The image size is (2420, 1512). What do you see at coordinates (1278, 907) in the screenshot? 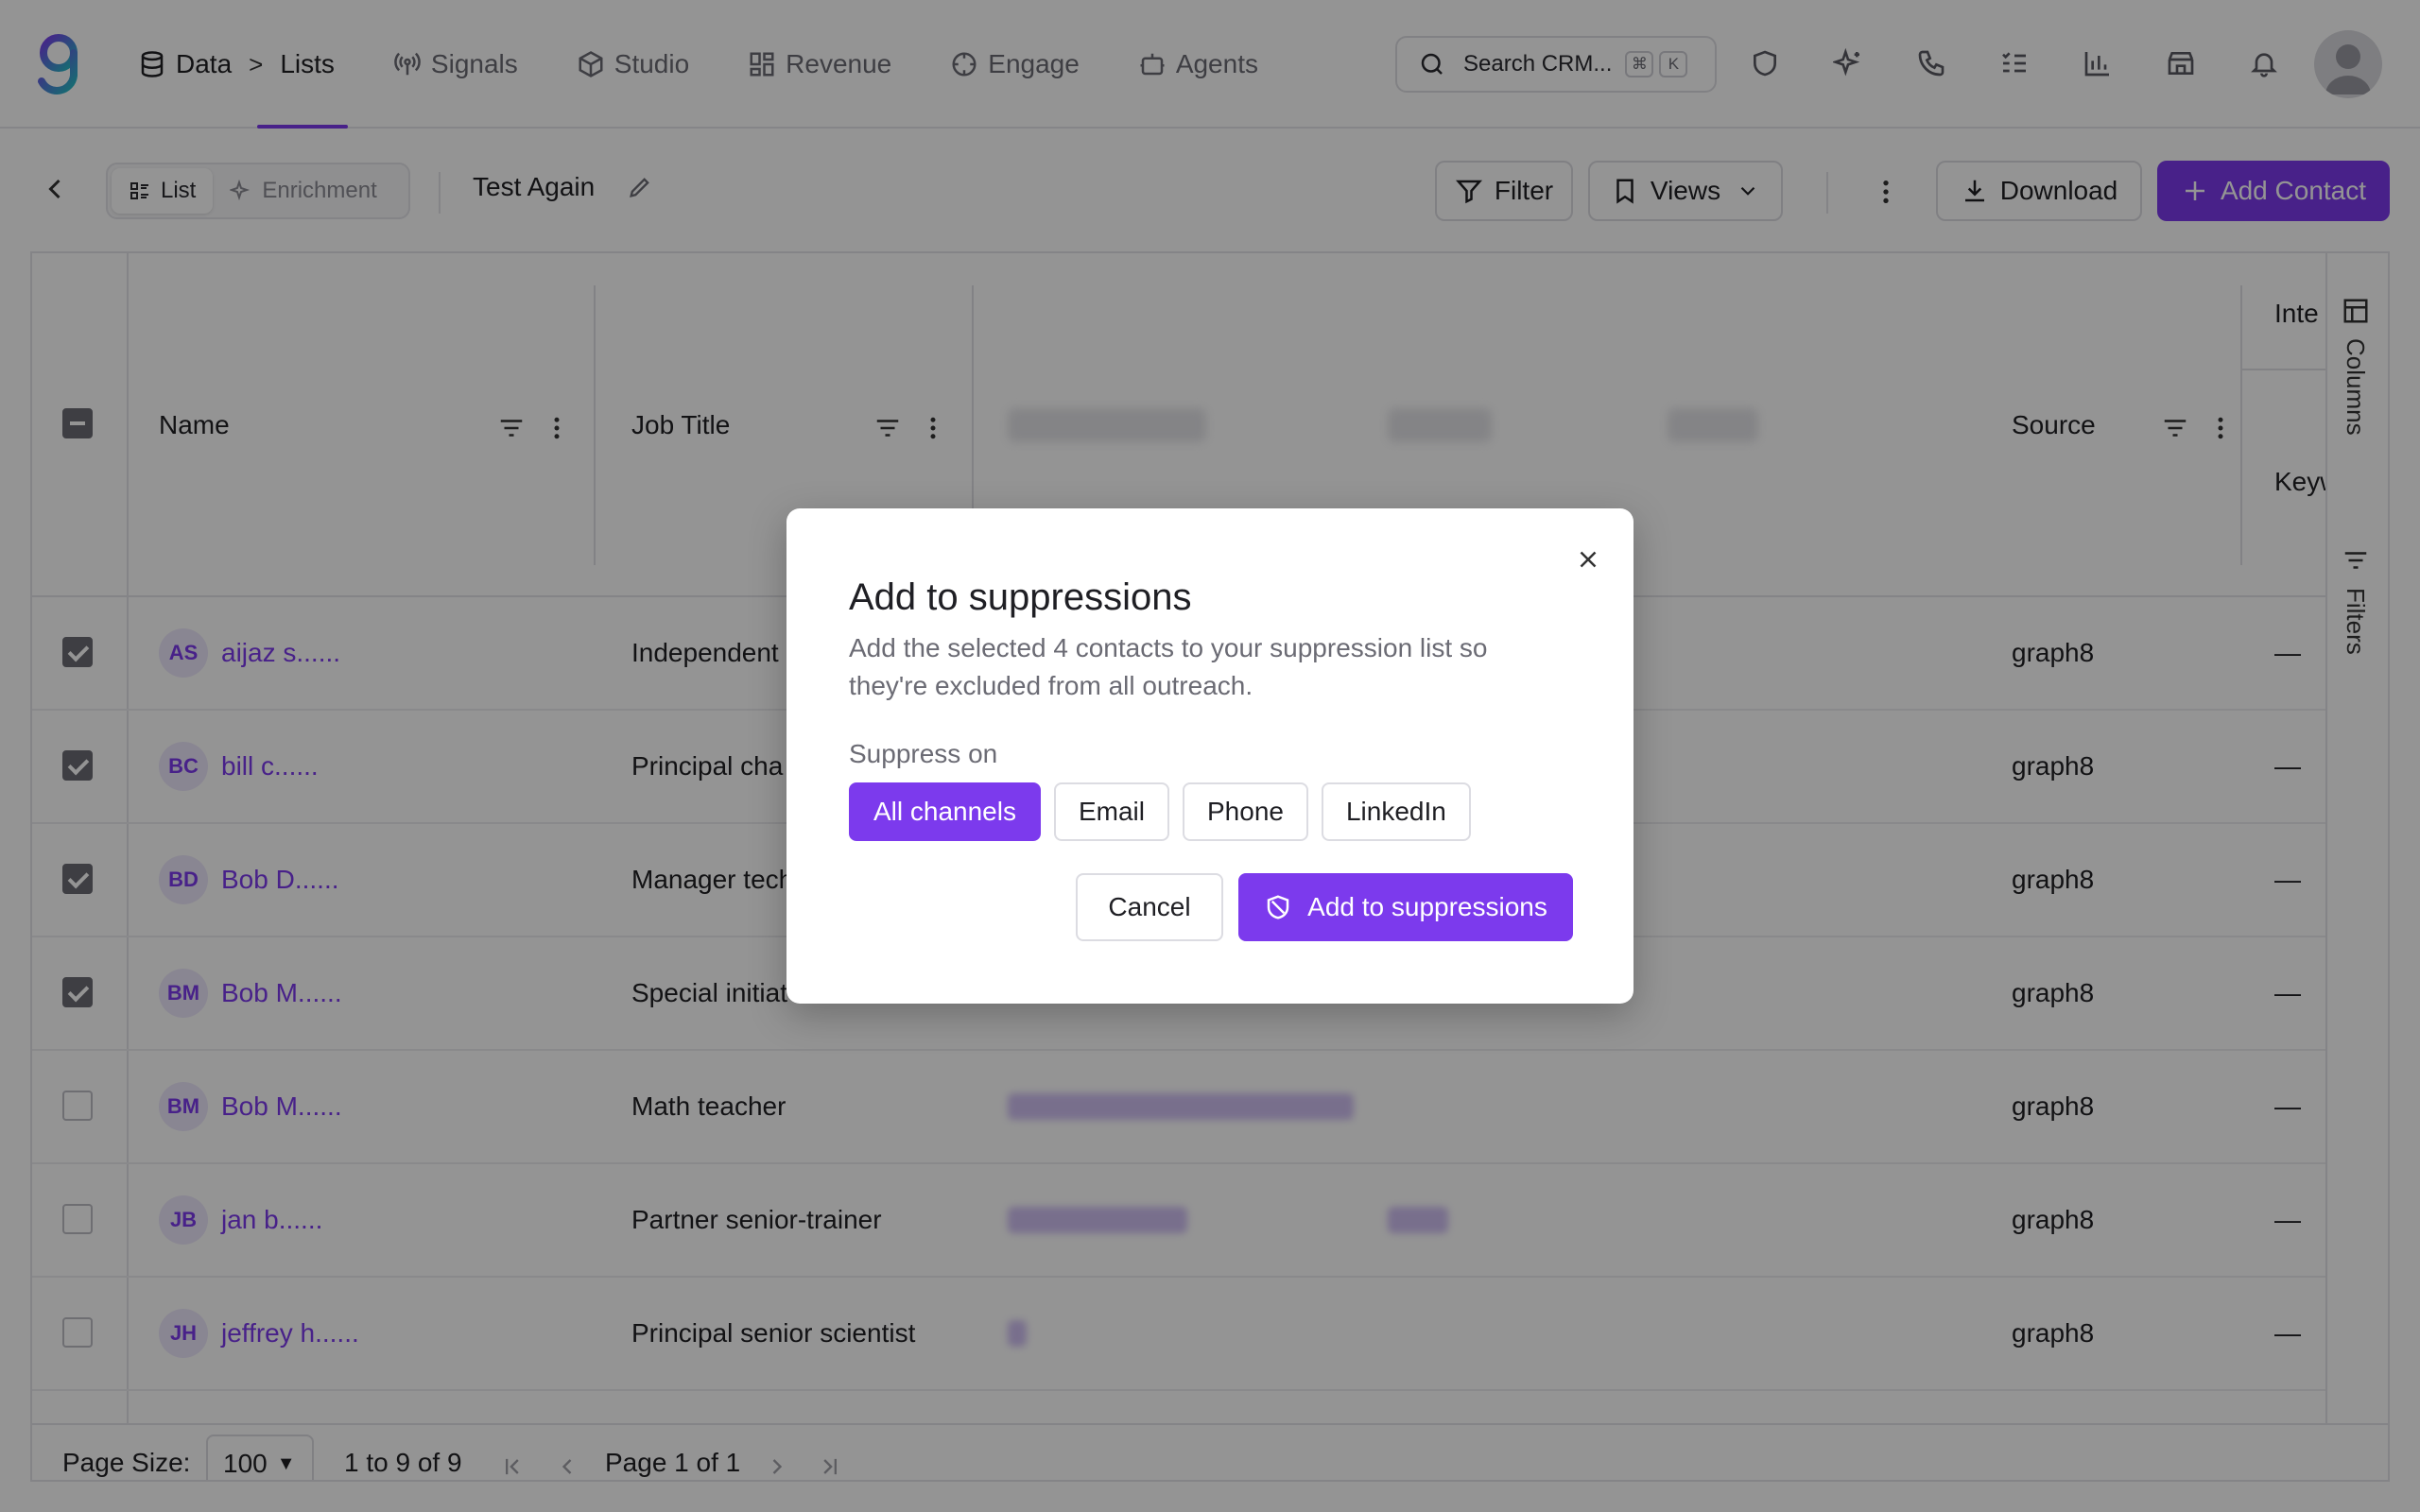
I see `shield-icon` at bounding box center [1278, 907].